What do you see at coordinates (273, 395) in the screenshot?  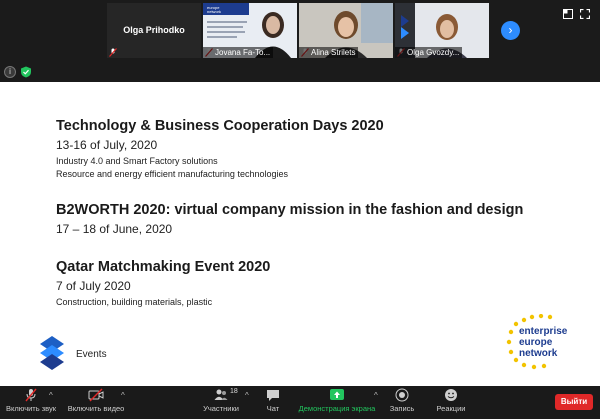 I see `chat-icon` at bounding box center [273, 395].